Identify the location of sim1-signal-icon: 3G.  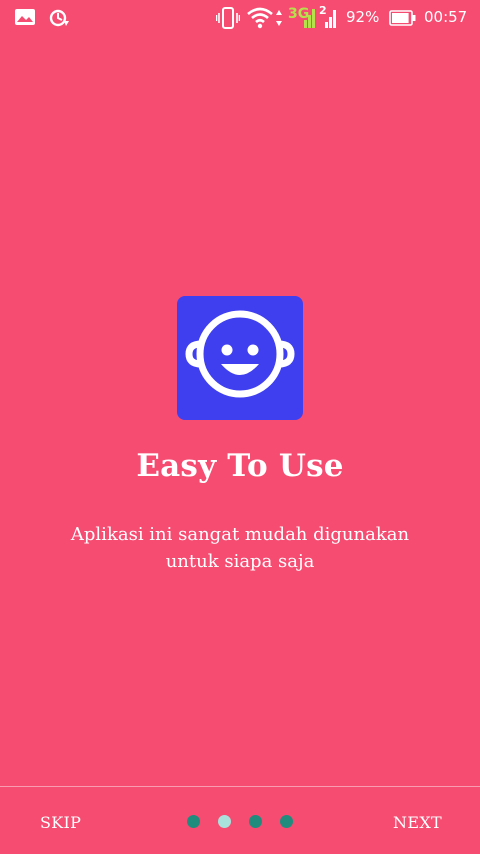
(302, 20).